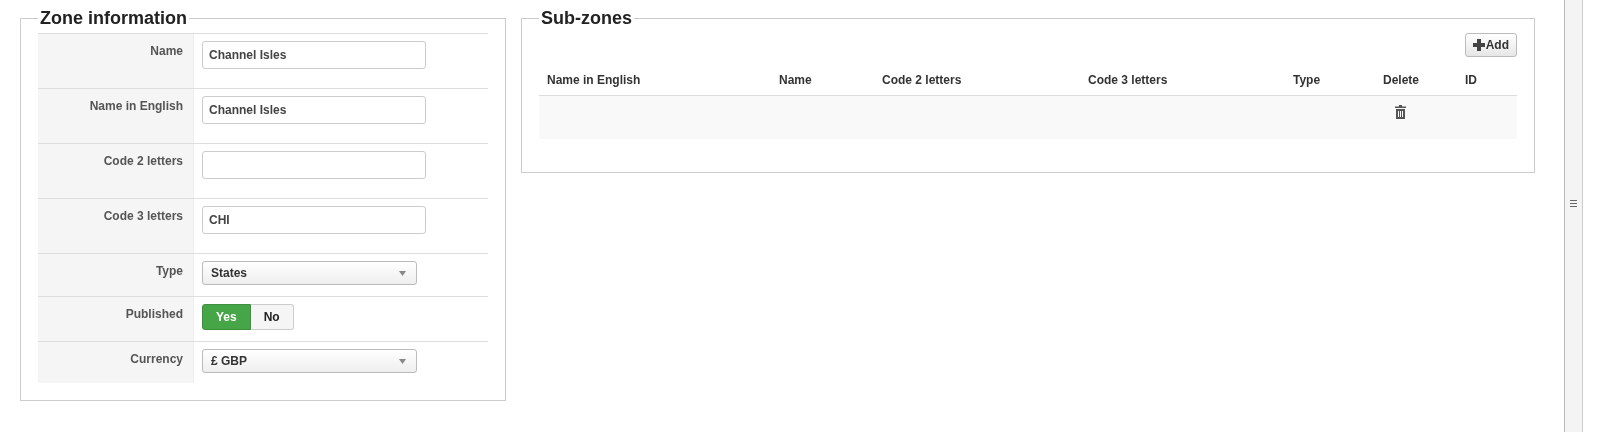 Image resolution: width=1600 pixels, height=432 pixels. I want to click on toggle-option: No, so click(272, 317).